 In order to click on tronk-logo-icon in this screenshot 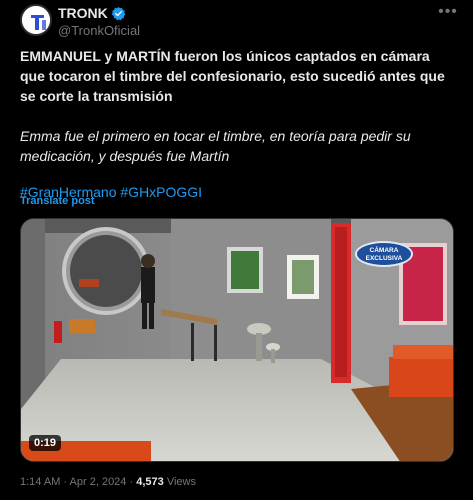, I will do `click(36, 20)`.